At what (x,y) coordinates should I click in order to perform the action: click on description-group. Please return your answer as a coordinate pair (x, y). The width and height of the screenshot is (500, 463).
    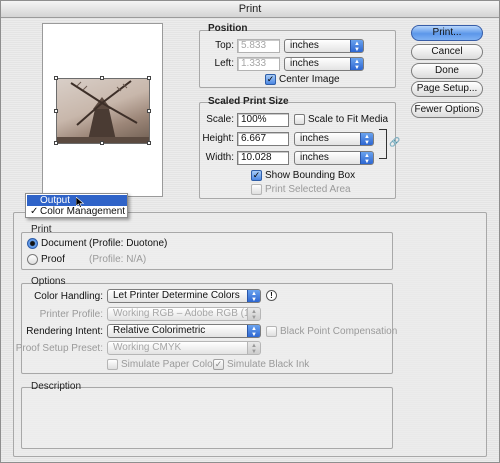
    Looking at the image, I should click on (207, 418).